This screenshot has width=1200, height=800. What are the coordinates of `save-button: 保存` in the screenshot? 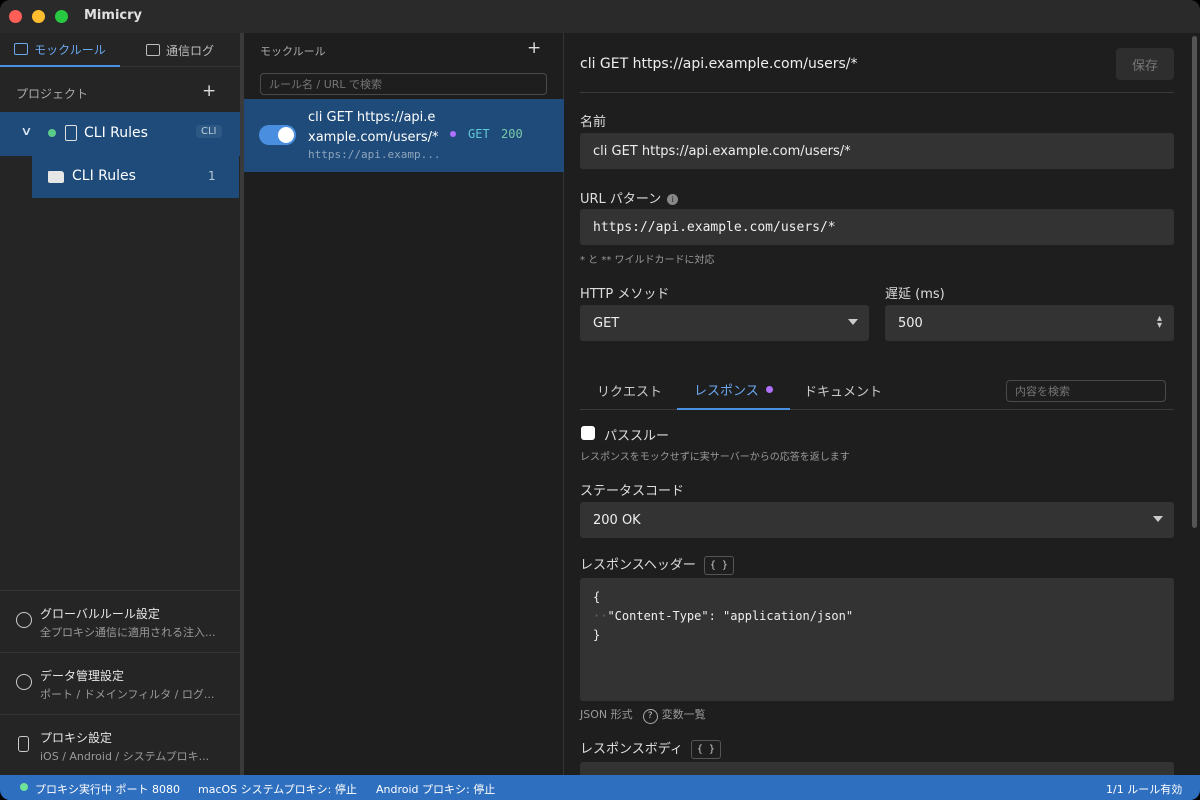 It's located at (1145, 64).